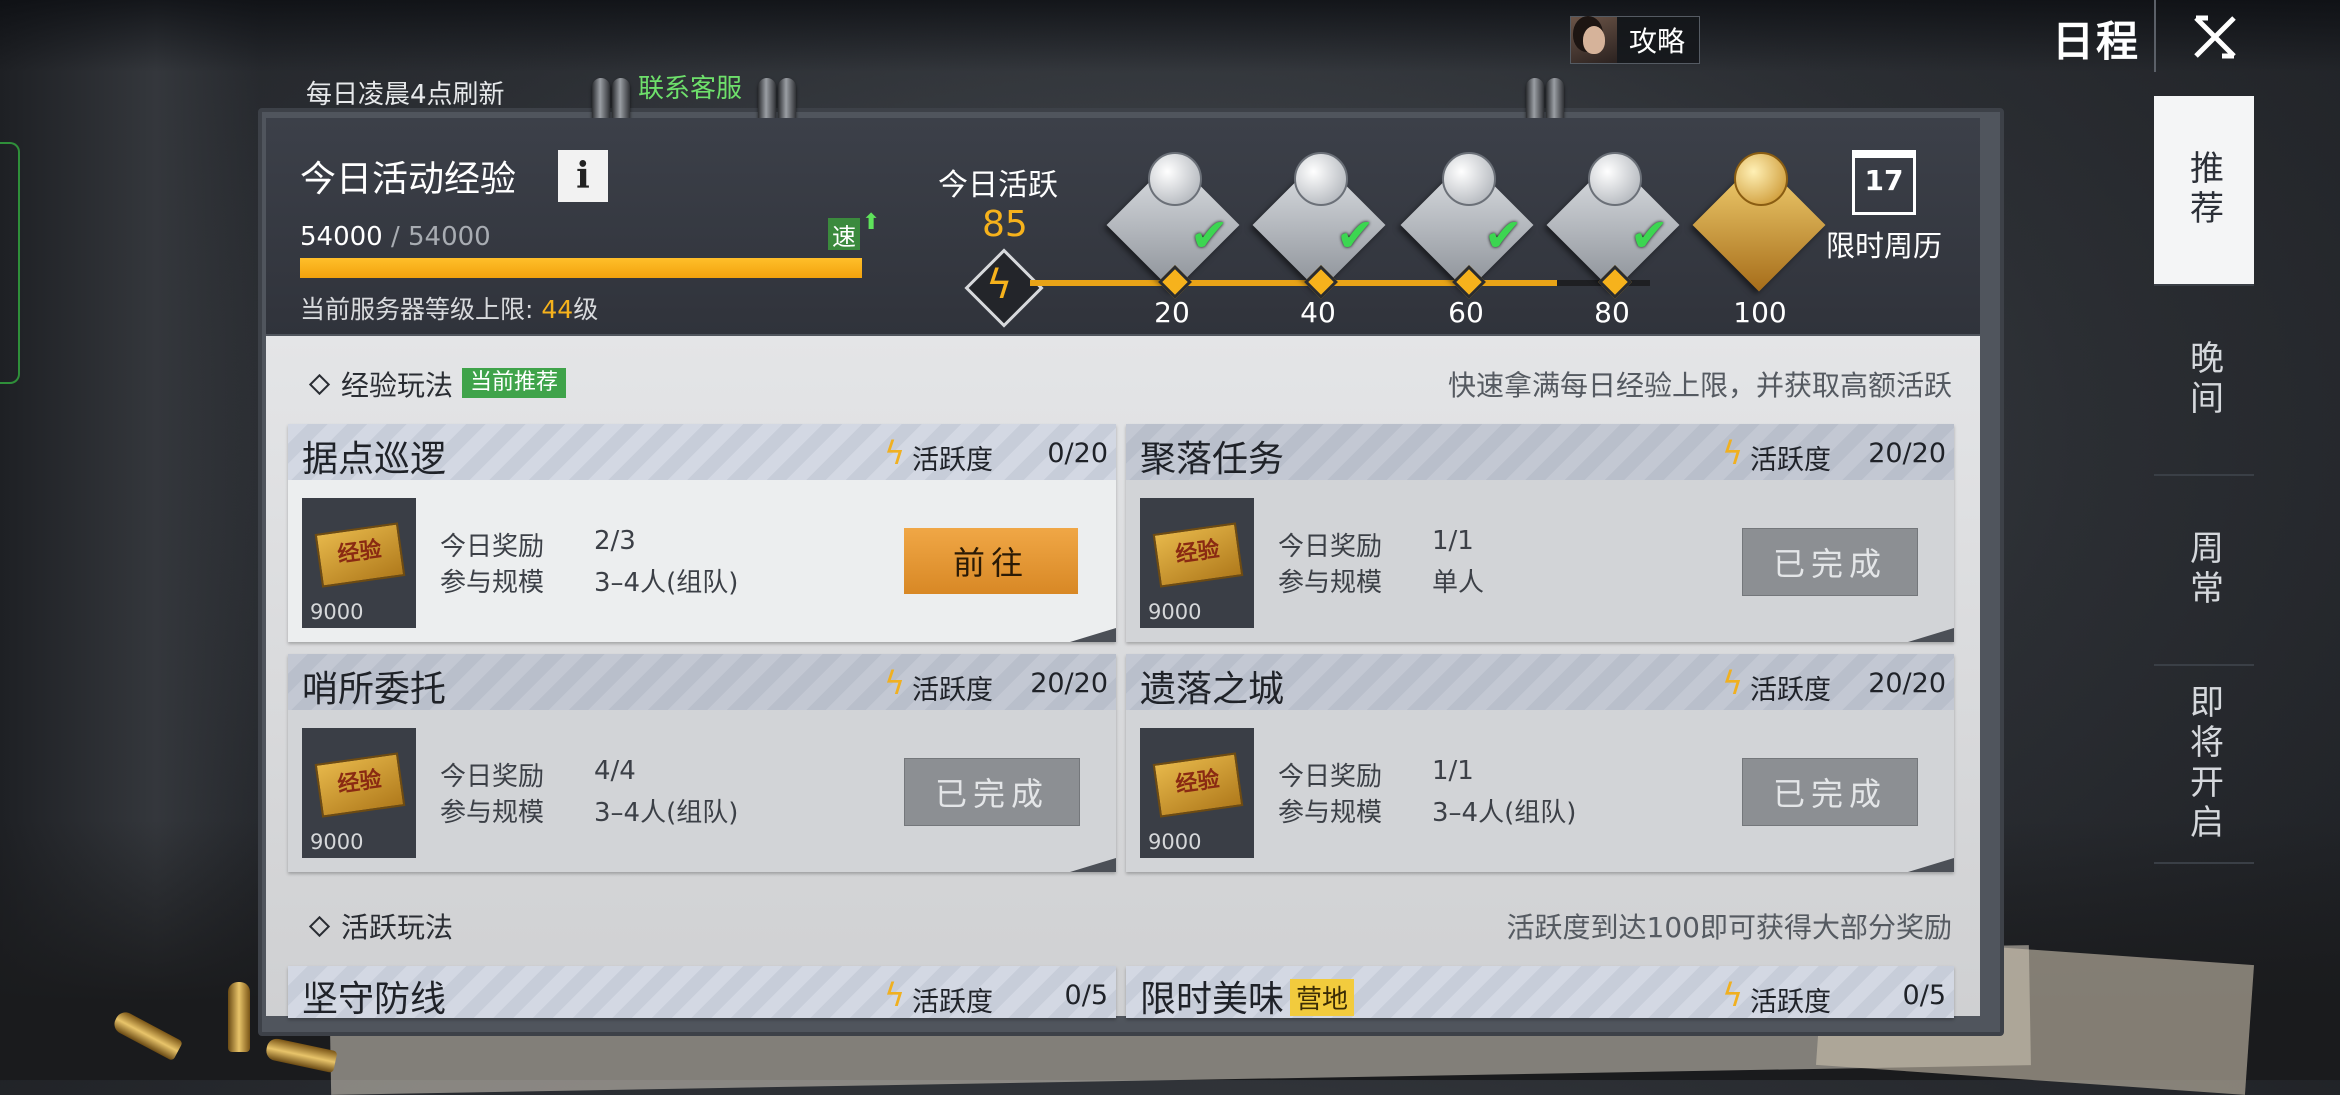 This screenshot has width=2340, height=1095. I want to click on milestone-label: 20, so click(1172, 312).